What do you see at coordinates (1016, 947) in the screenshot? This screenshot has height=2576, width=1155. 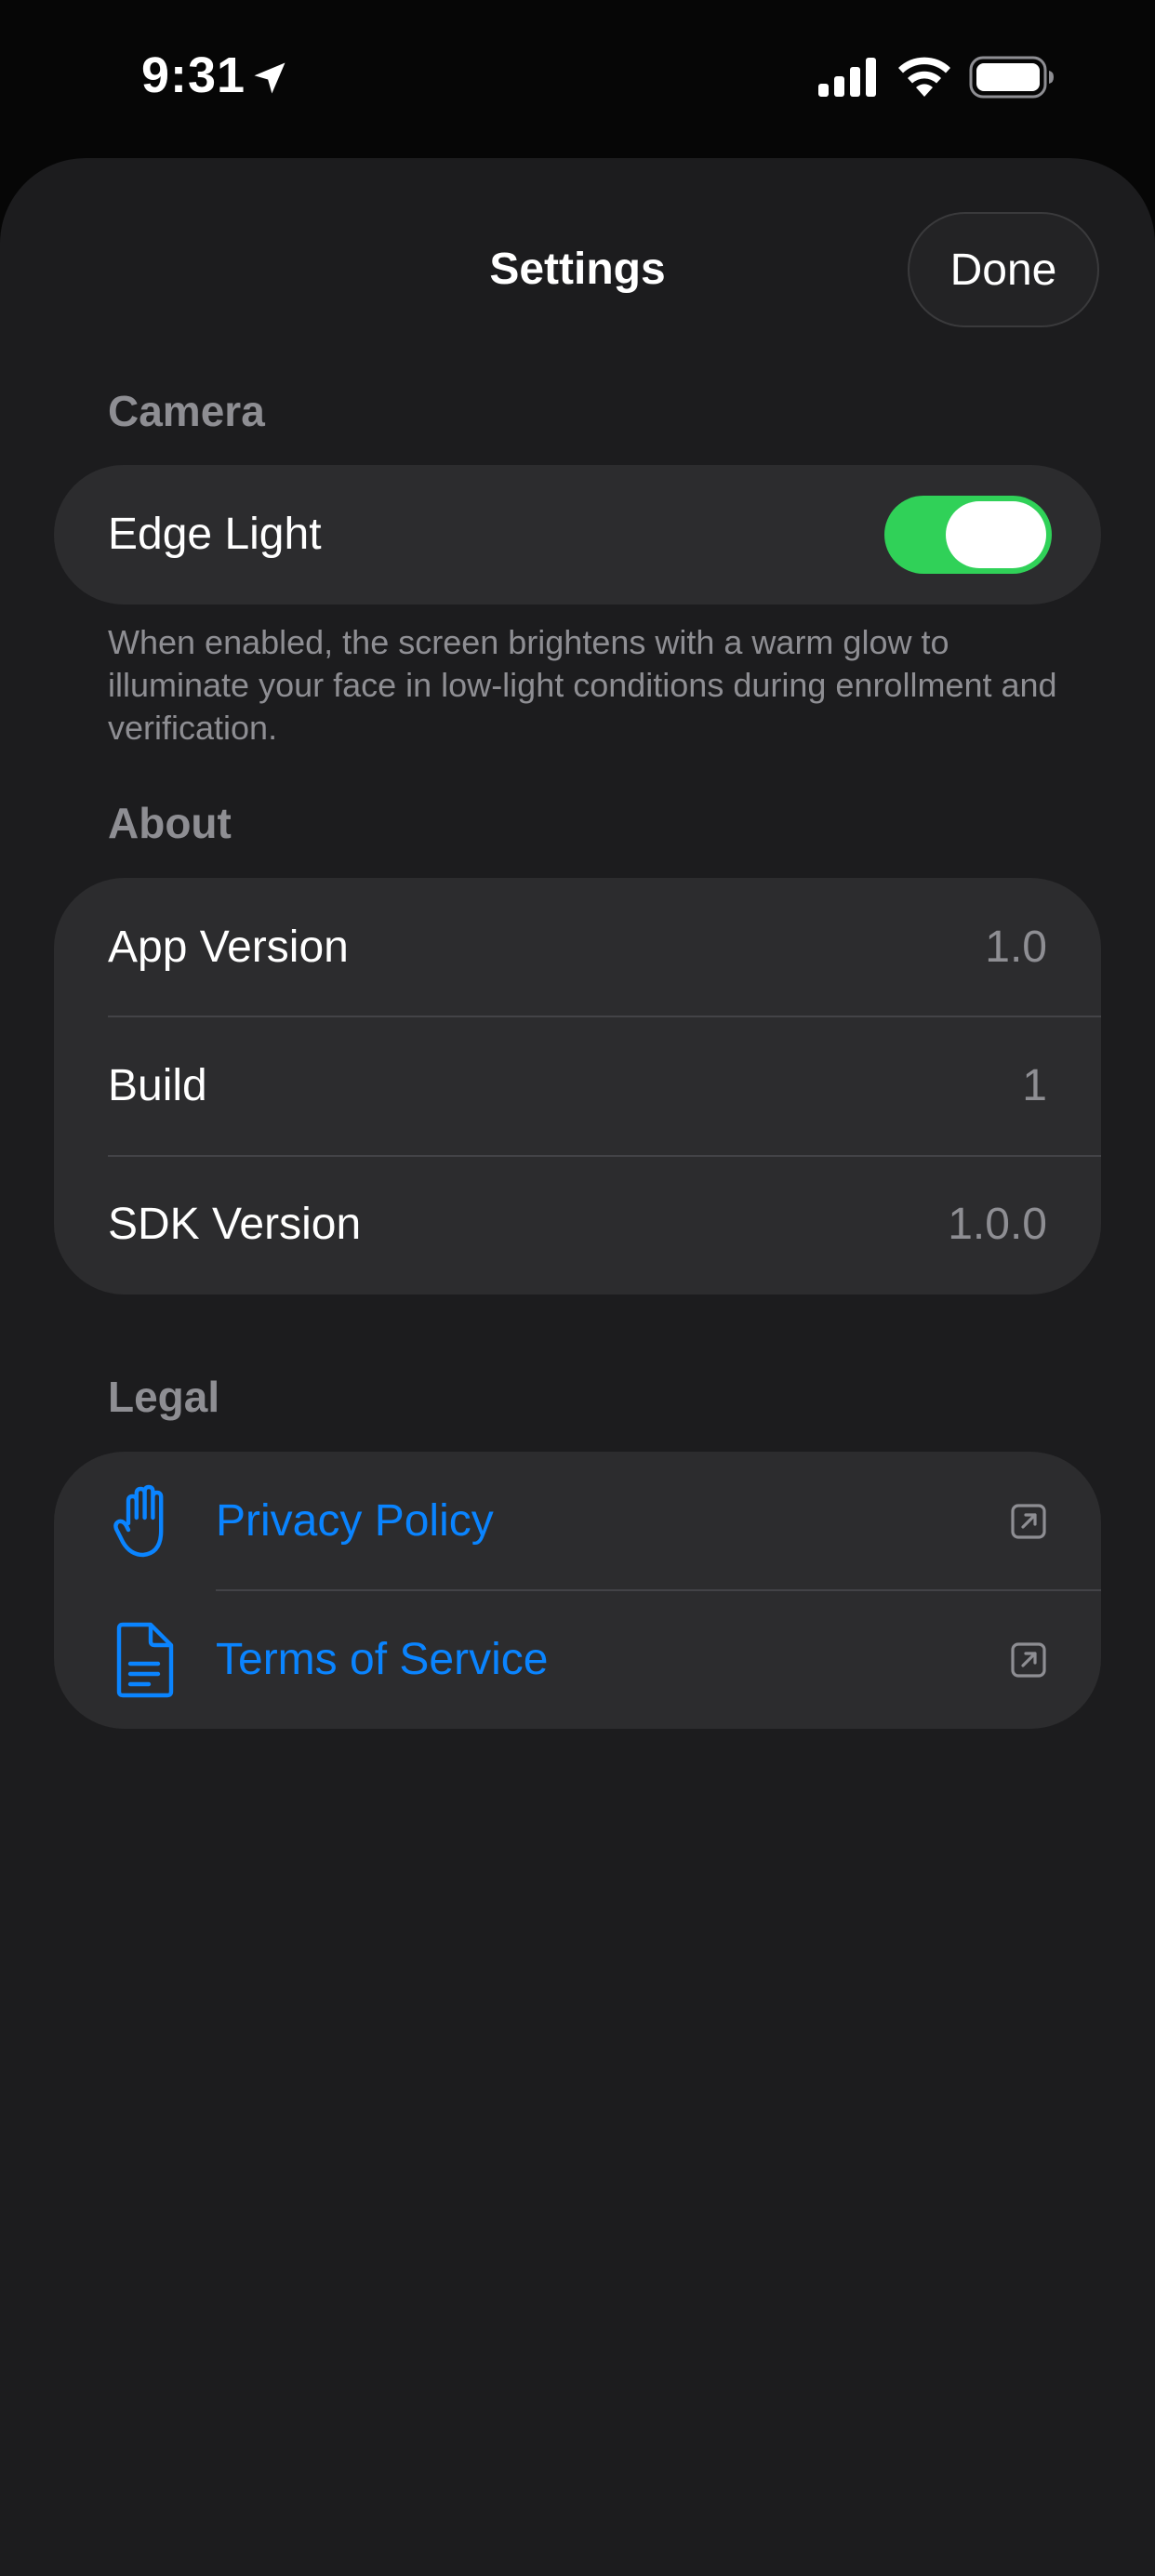 I see `row-value: 1.0` at bounding box center [1016, 947].